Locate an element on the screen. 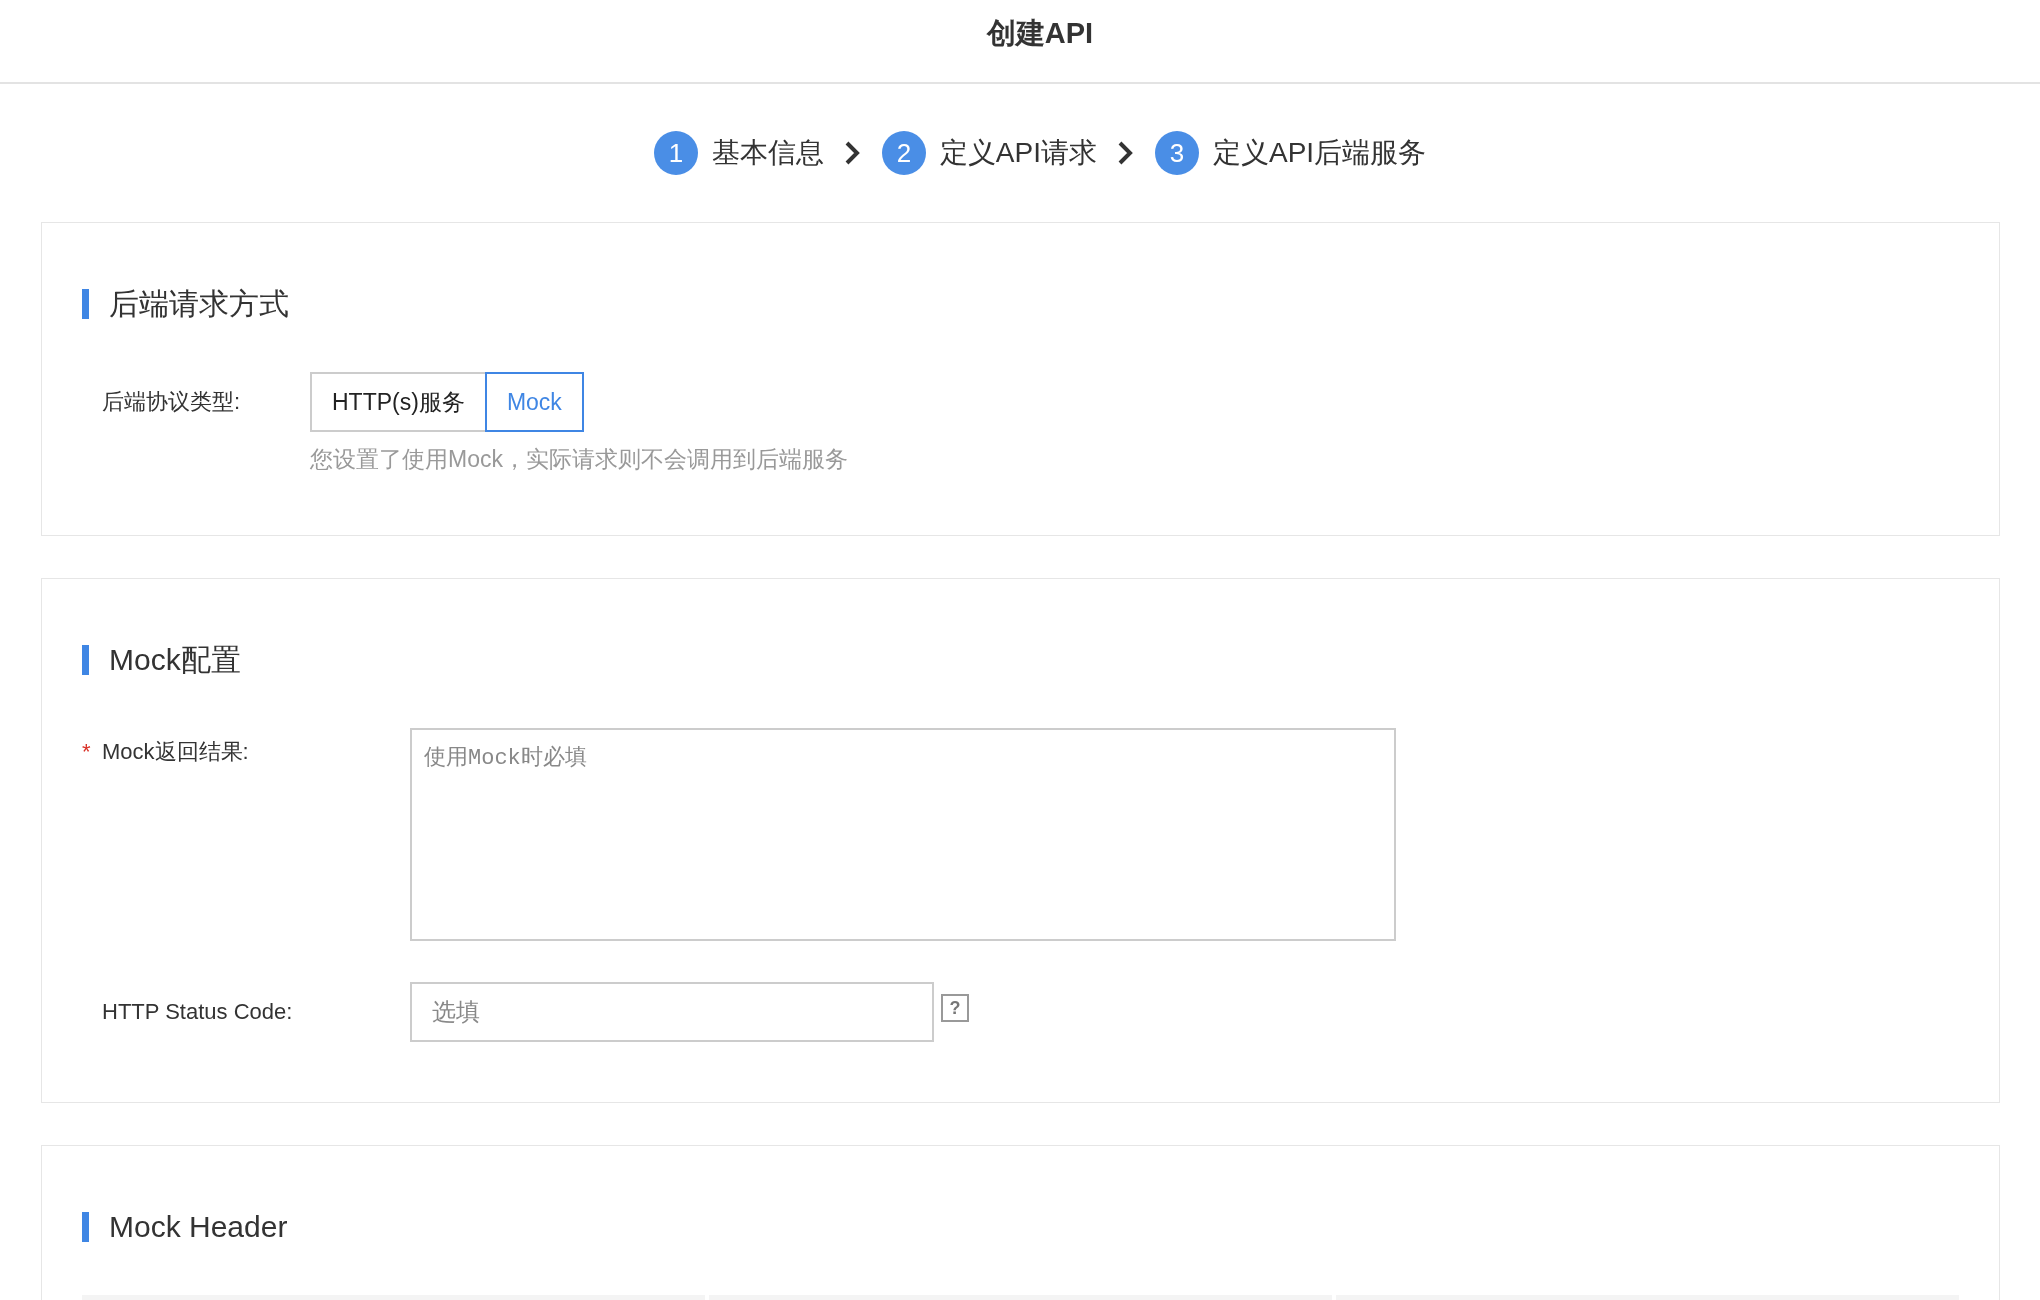  status-code-input: 选填 is located at coordinates (672, 1012).